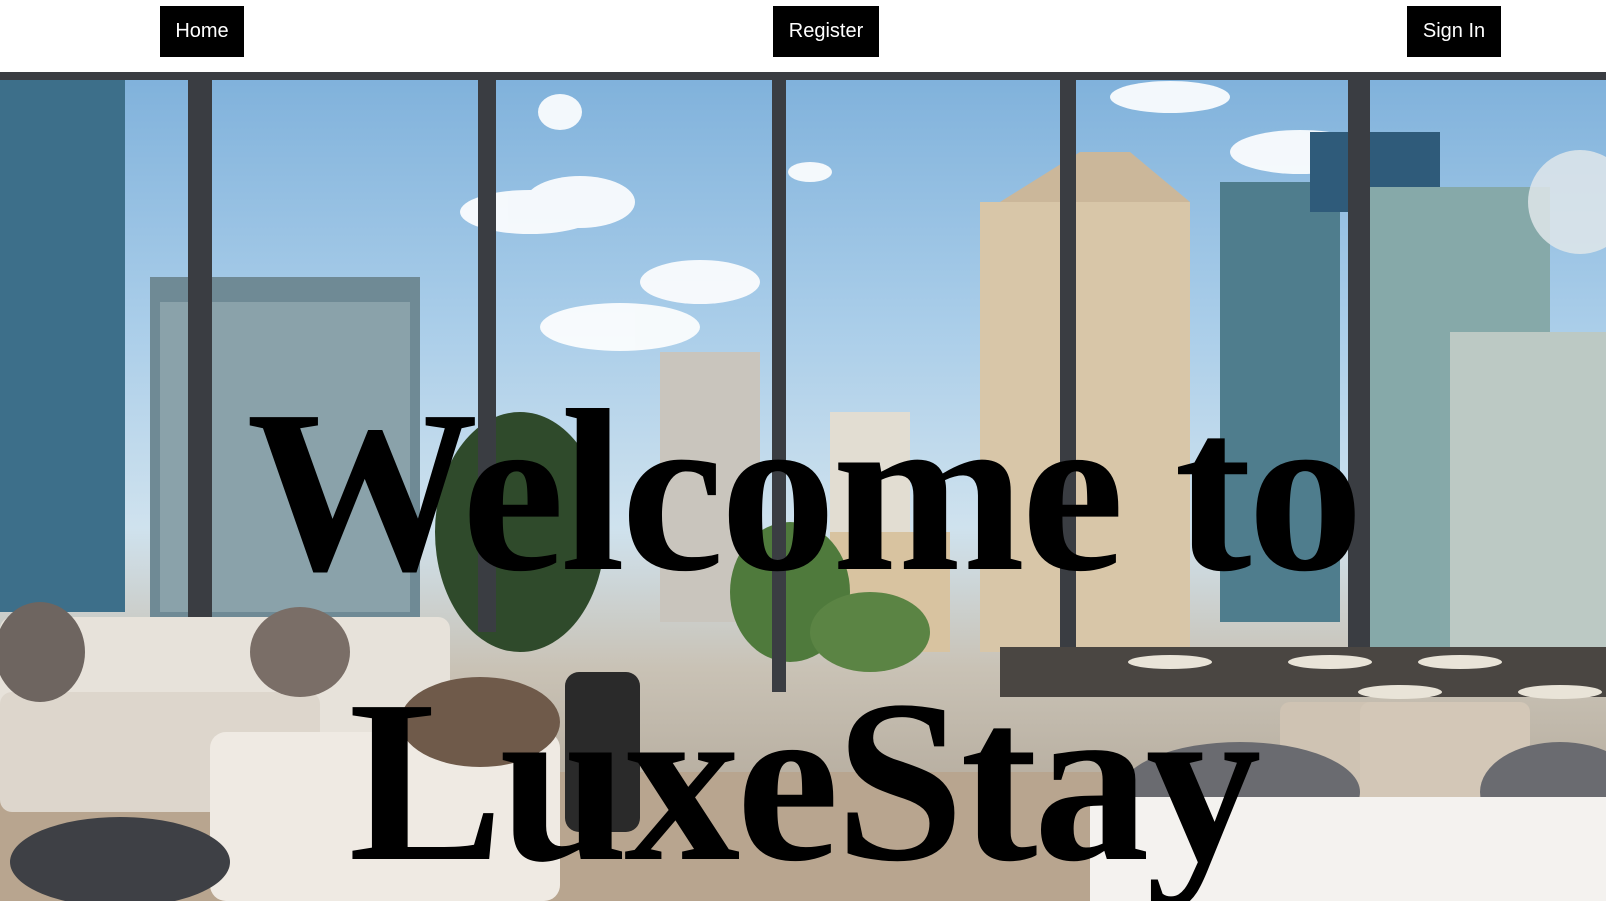  Describe the element at coordinates (1454, 31) in the screenshot. I see `sign-in-button: Sign In` at that location.